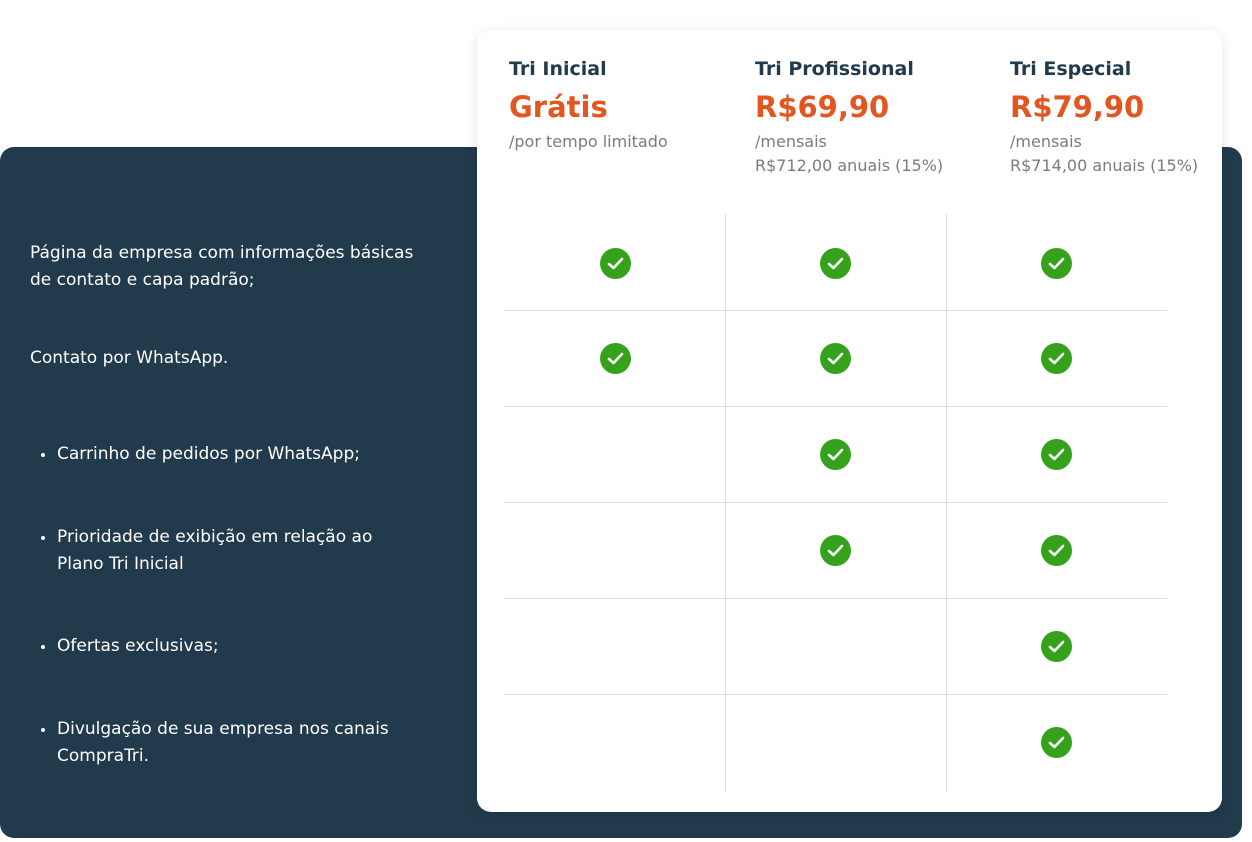 This screenshot has width=1252, height=842. What do you see at coordinates (834, 69) in the screenshot?
I see `plan-name: Tri Profissional` at bounding box center [834, 69].